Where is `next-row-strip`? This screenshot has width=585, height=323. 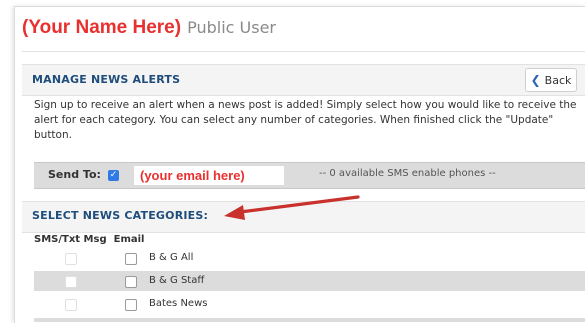 next-row-strip is located at coordinates (309, 320).